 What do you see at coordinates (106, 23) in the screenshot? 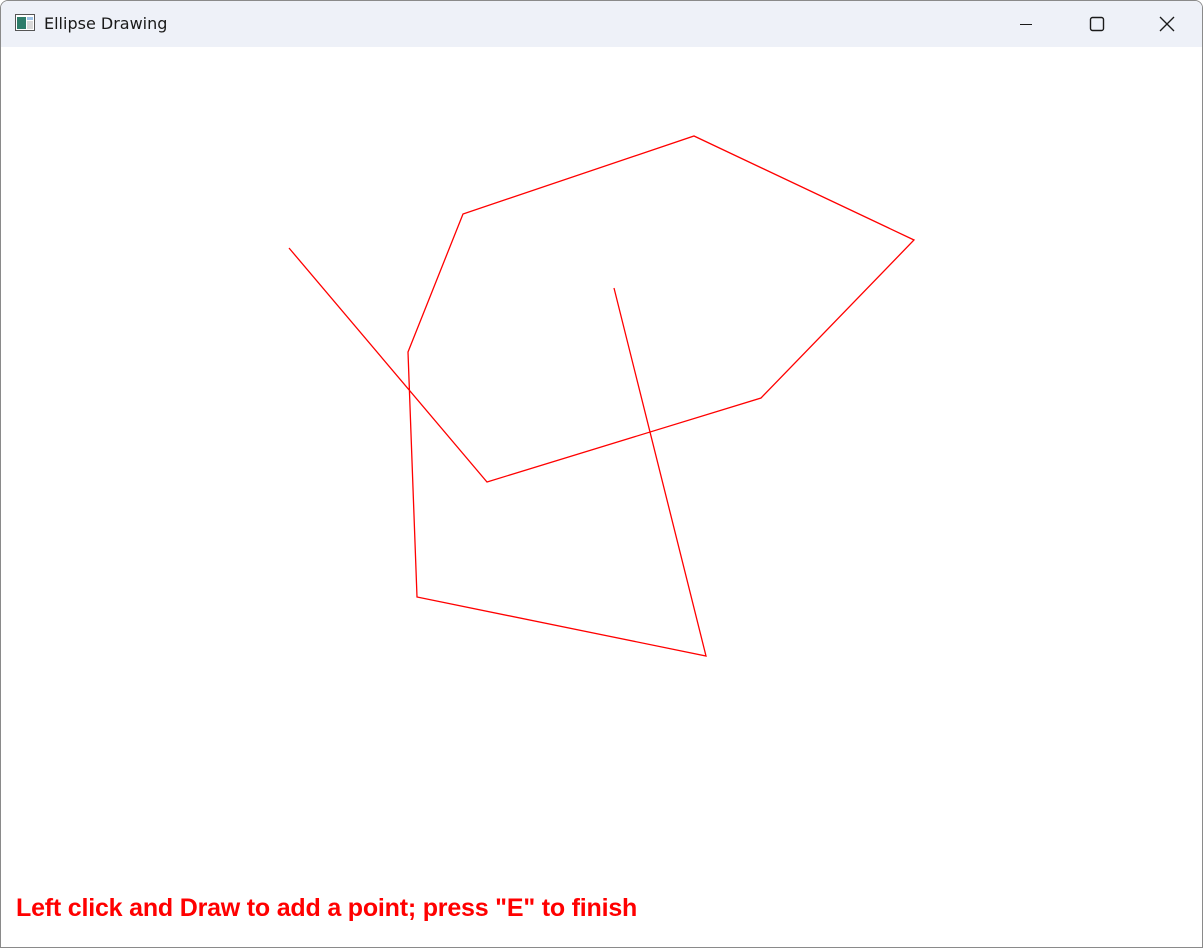
I see `window-title: Ellipse Drawing` at bounding box center [106, 23].